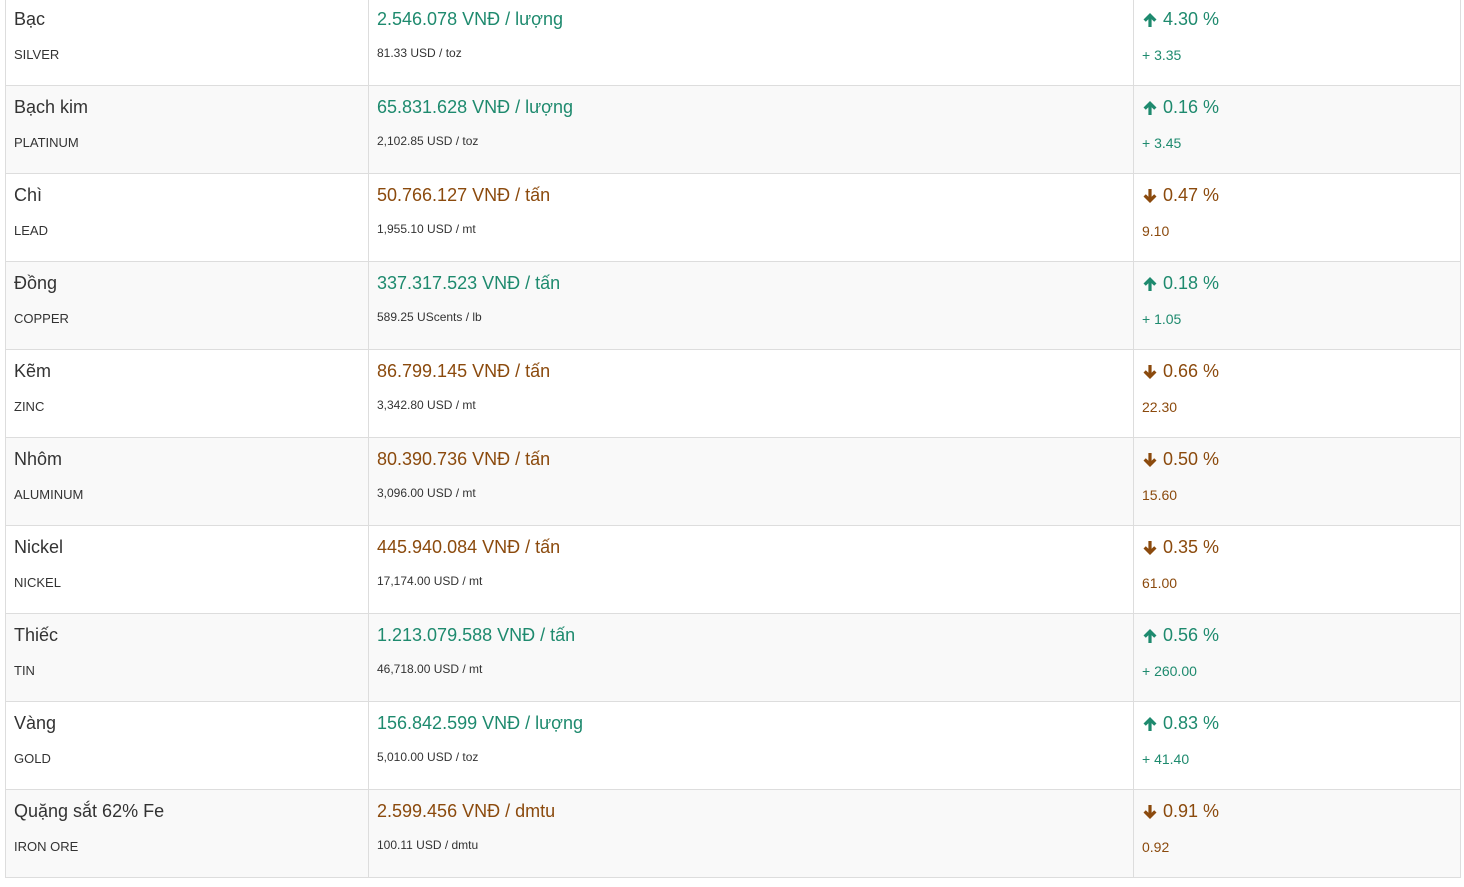 This screenshot has width=1464, height=887. Describe the element at coordinates (1191, 459) in the screenshot. I see `percent-change-value: 0.50 %` at that location.